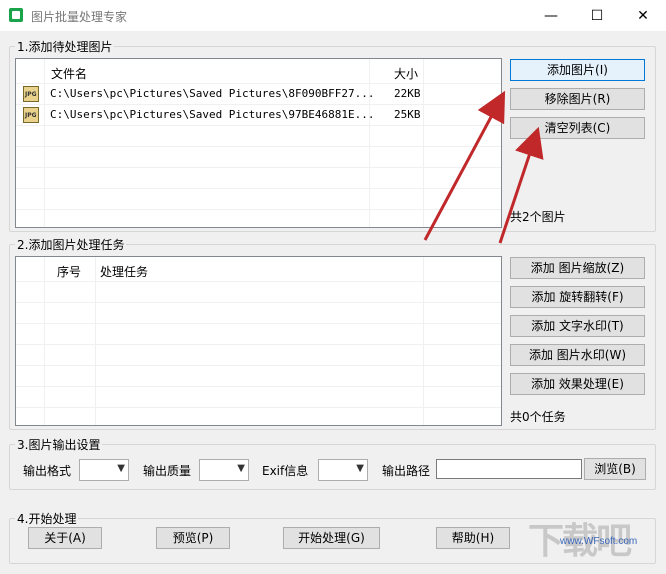  What do you see at coordinates (464, 165) in the screenshot?
I see `arrow-to-remove-button` at bounding box center [464, 165].